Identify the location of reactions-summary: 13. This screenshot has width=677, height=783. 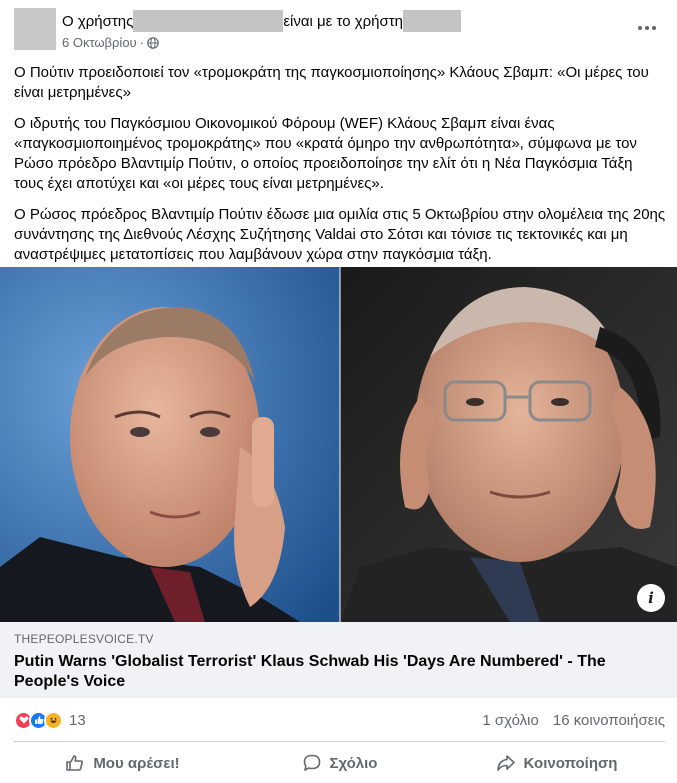
(50, 720).